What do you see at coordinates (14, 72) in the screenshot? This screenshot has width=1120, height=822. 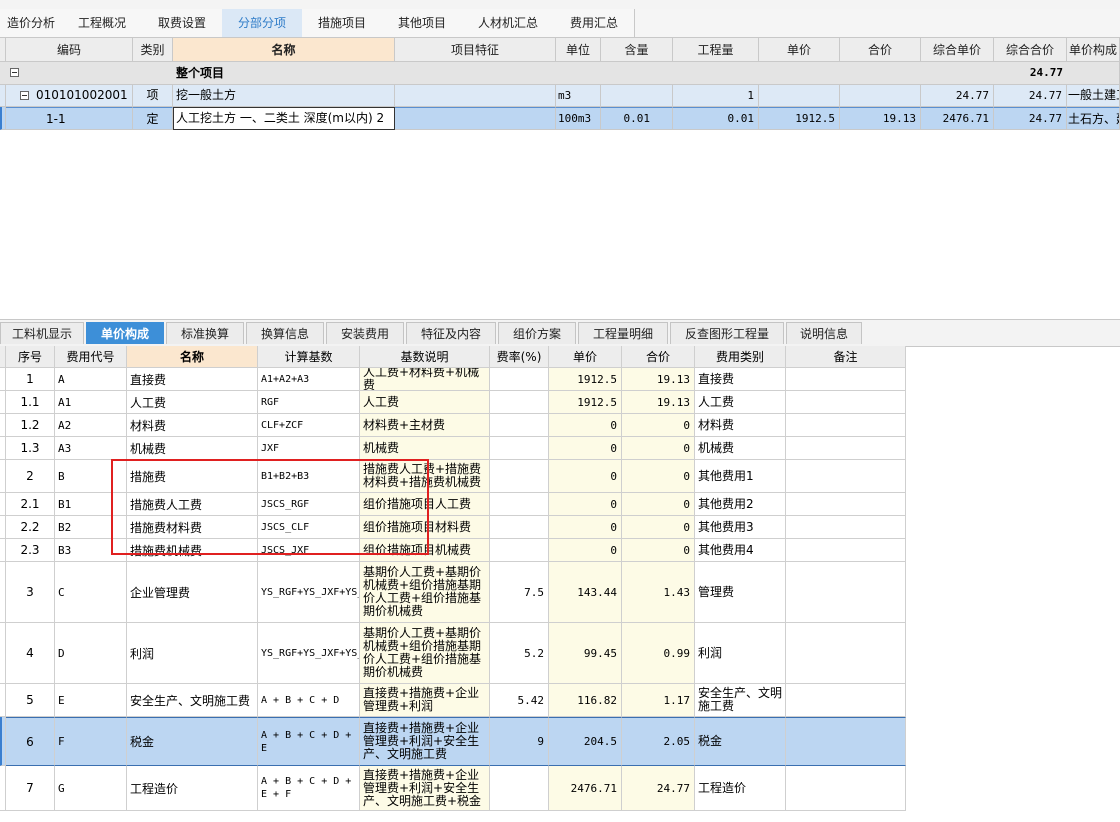 I see `collapse-icon` at bounding box center [14, 72].